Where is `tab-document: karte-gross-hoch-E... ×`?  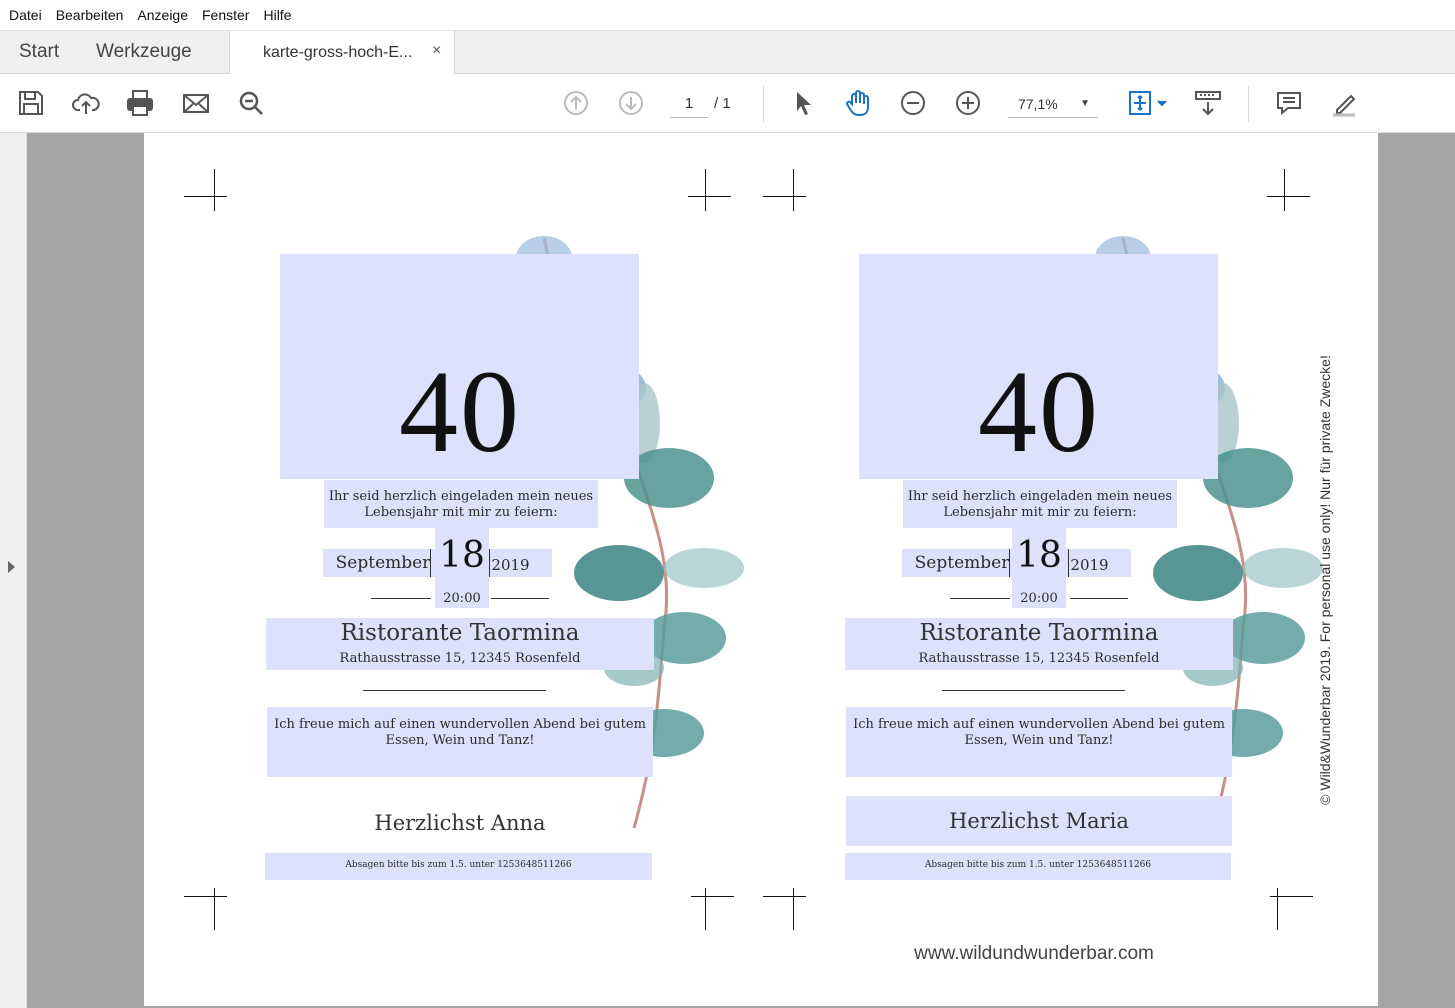
tab-document: karte-gross-hoch-E... × is located at coordinates (342, 53).